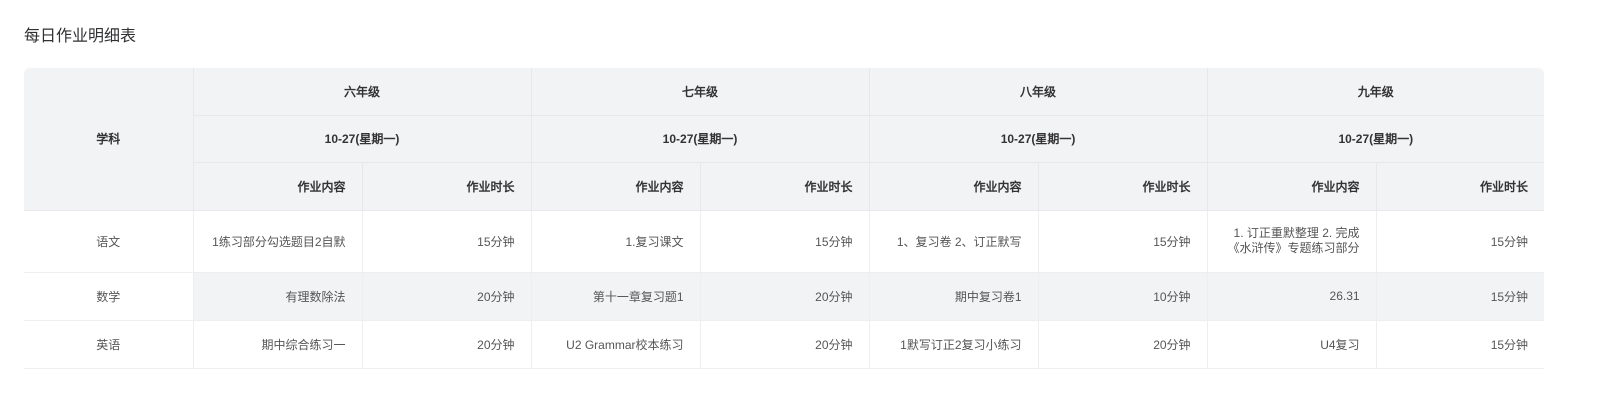 The height and width of the screenshot is (400, 1605). What do you see at coordinates (277, 344) in the screenshot?
I see `content-cell: 期中综合练习一` at bounding box center [277, 344].